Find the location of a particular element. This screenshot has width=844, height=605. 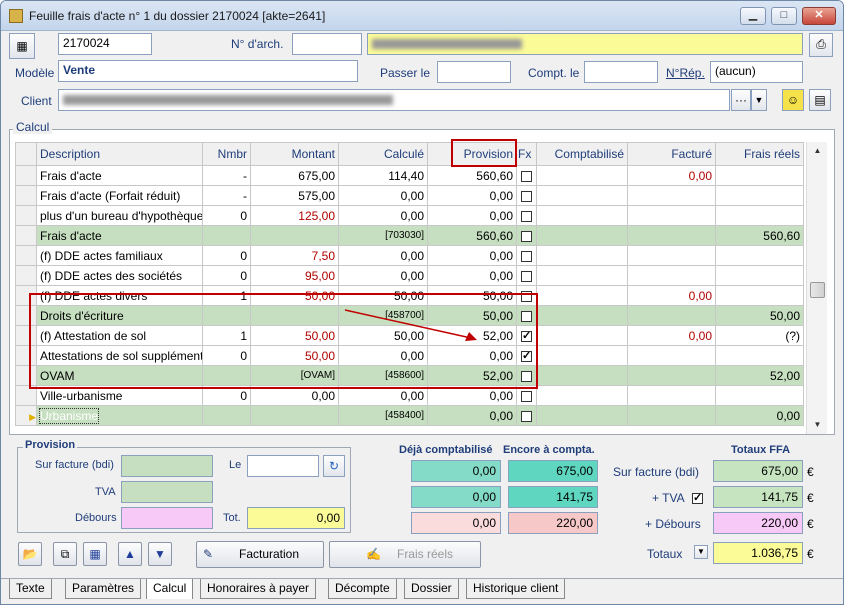

col-description: Description is located at coordinates (119, 154).